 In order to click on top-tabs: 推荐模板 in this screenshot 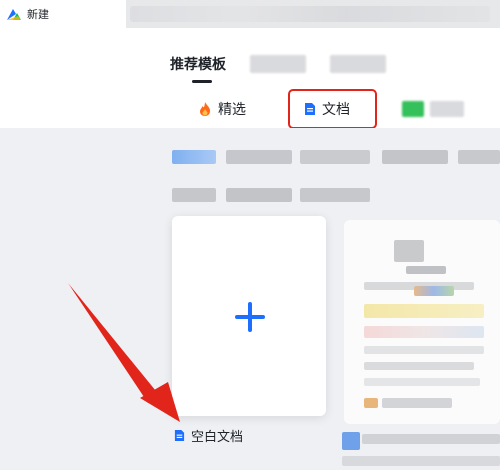, I will do `click(278, 68)`.